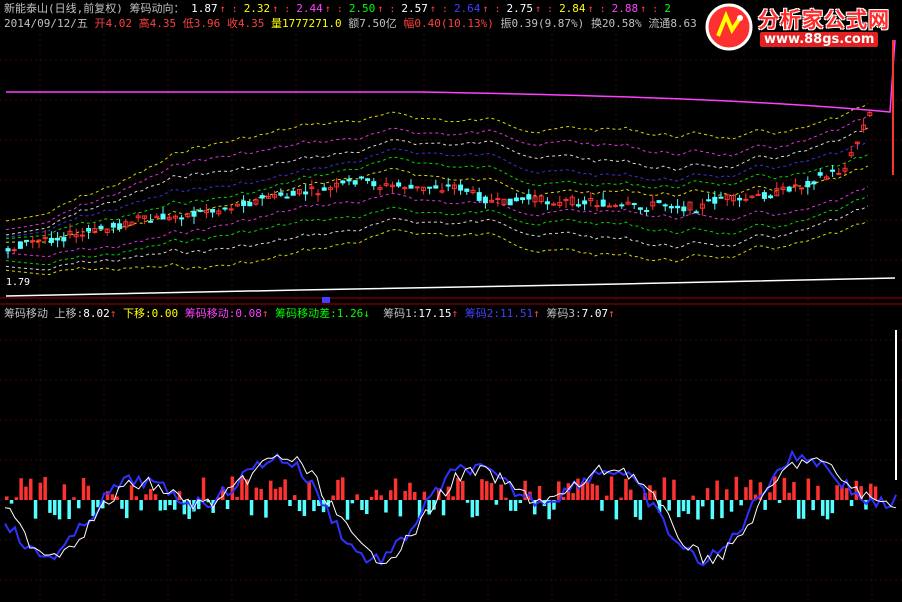  Describe the element at coordinates (188, 23) in the screenshot. I see `low-label: 低` at that location.